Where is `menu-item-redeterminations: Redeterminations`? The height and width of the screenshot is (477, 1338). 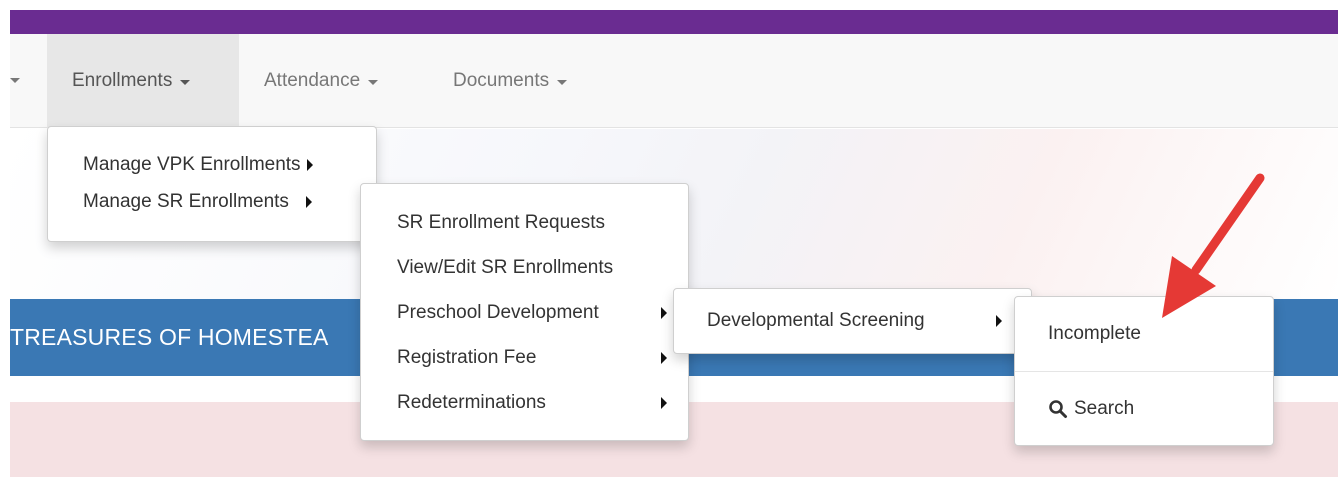
menu-item-redeterminations: Redeterminations is located at coordinates (524, 402).